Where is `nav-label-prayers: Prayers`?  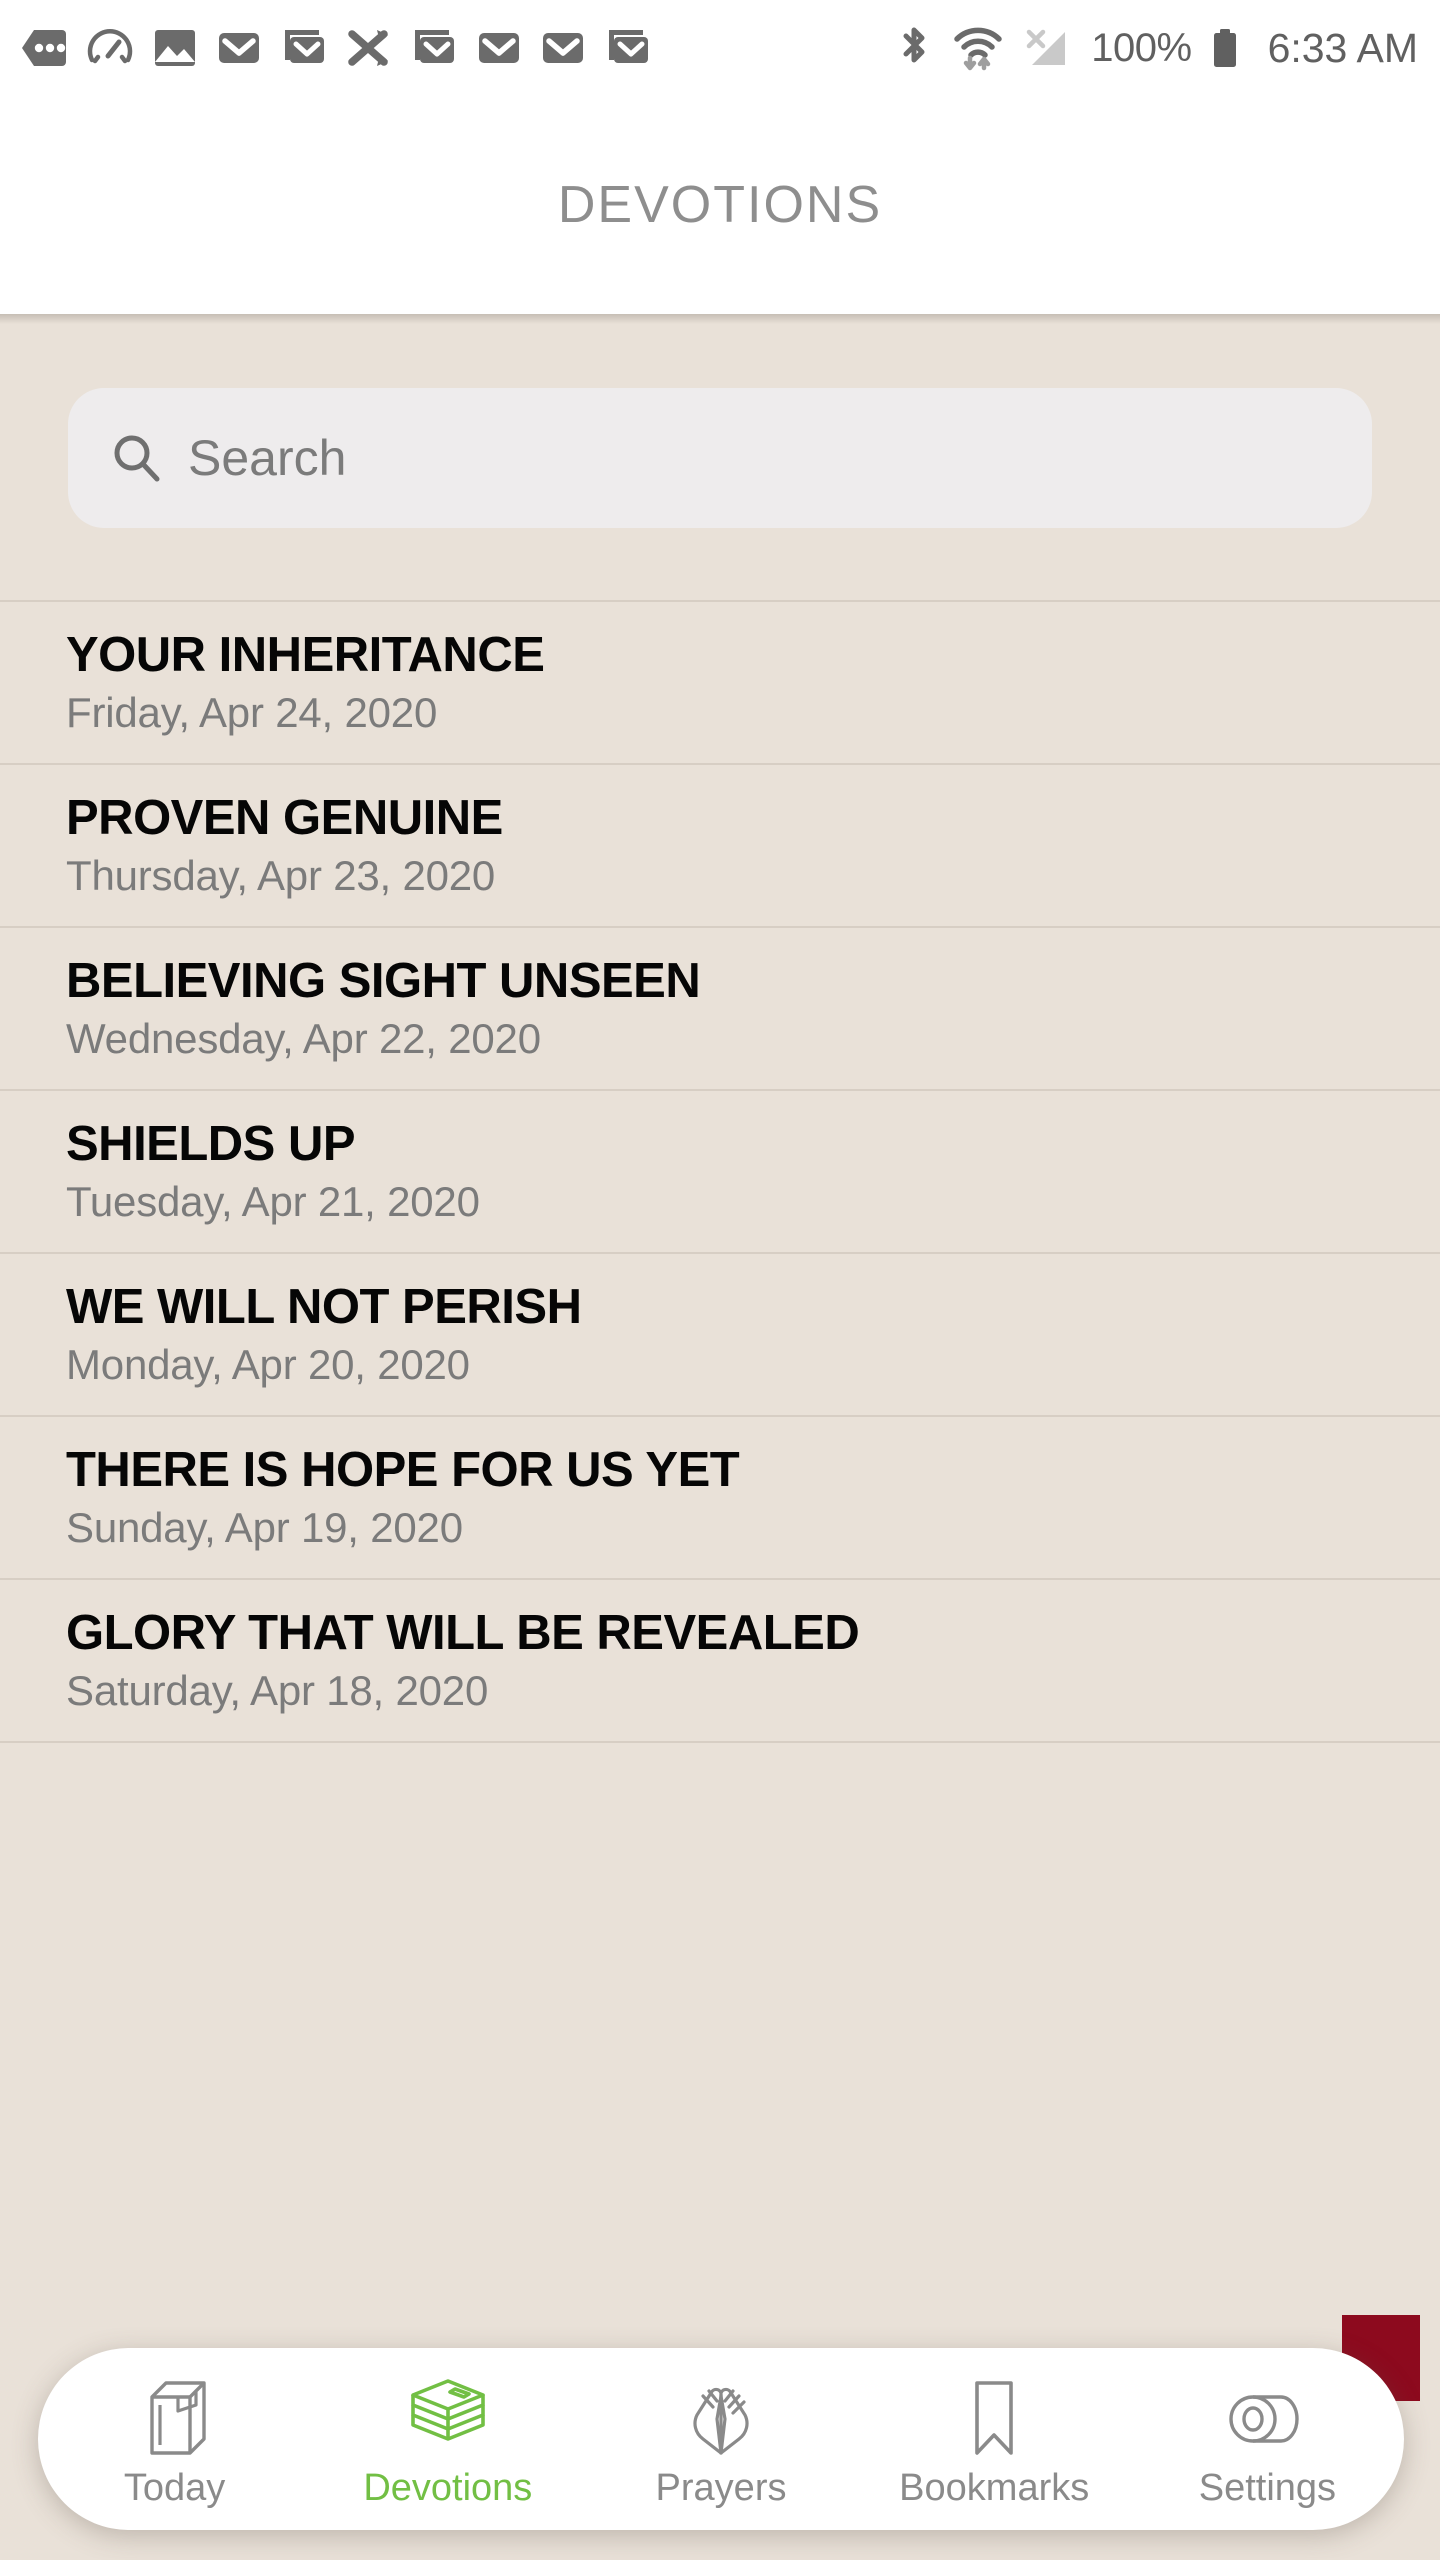
nav-label-prayers: Prayers is located at coordinates (721, 2488).